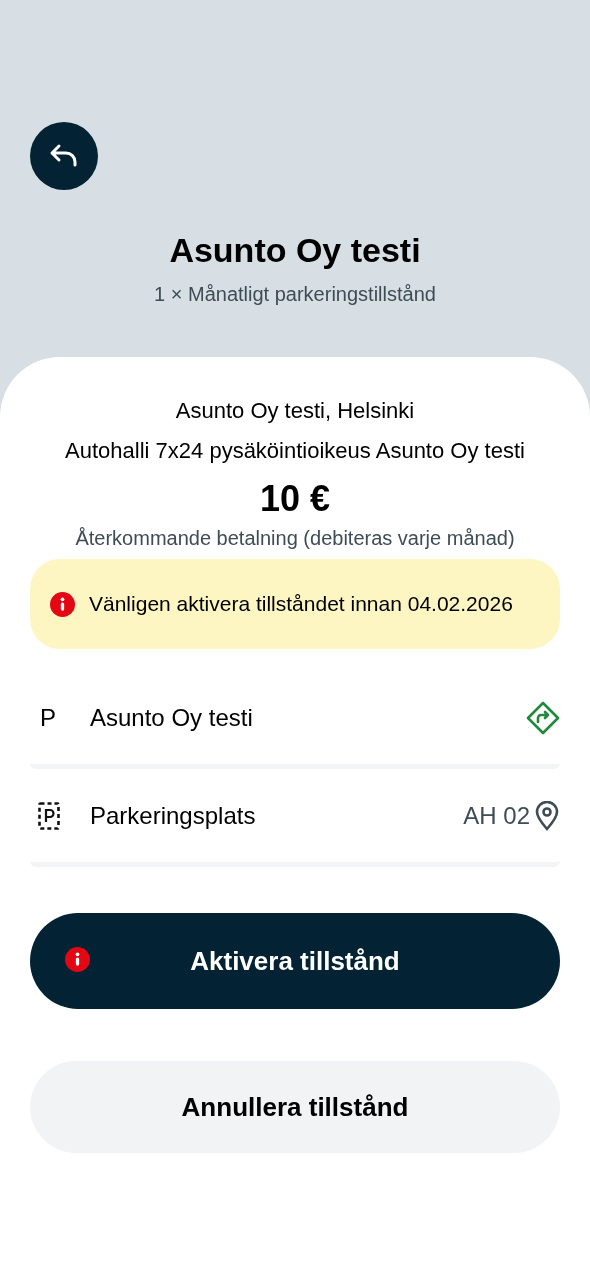  Describe the element at coordinates (49, 815) in the screenshot. I see `parking-spot-icon` at that location.